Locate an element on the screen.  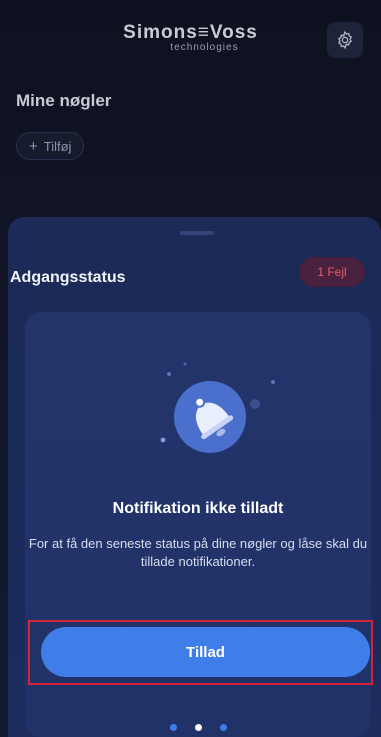
settings-button is located at coordinates (345, 40).